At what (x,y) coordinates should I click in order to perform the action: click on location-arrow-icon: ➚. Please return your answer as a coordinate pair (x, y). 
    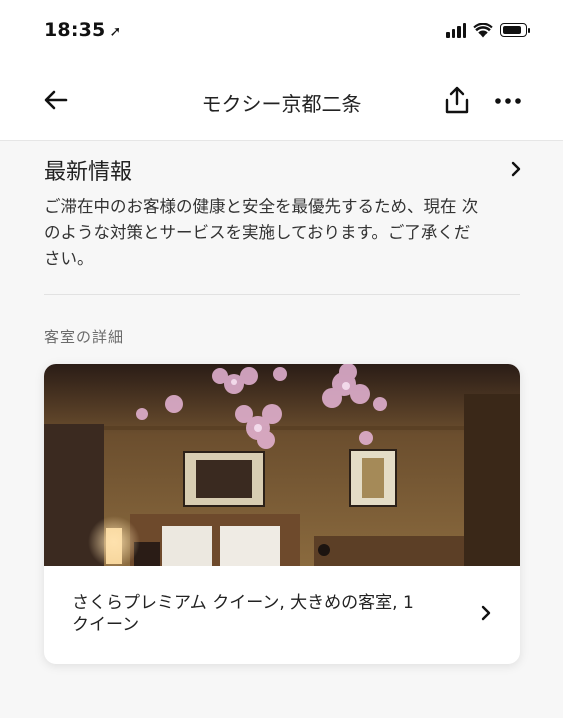
    Looking at the image, I should click on (115, 32).